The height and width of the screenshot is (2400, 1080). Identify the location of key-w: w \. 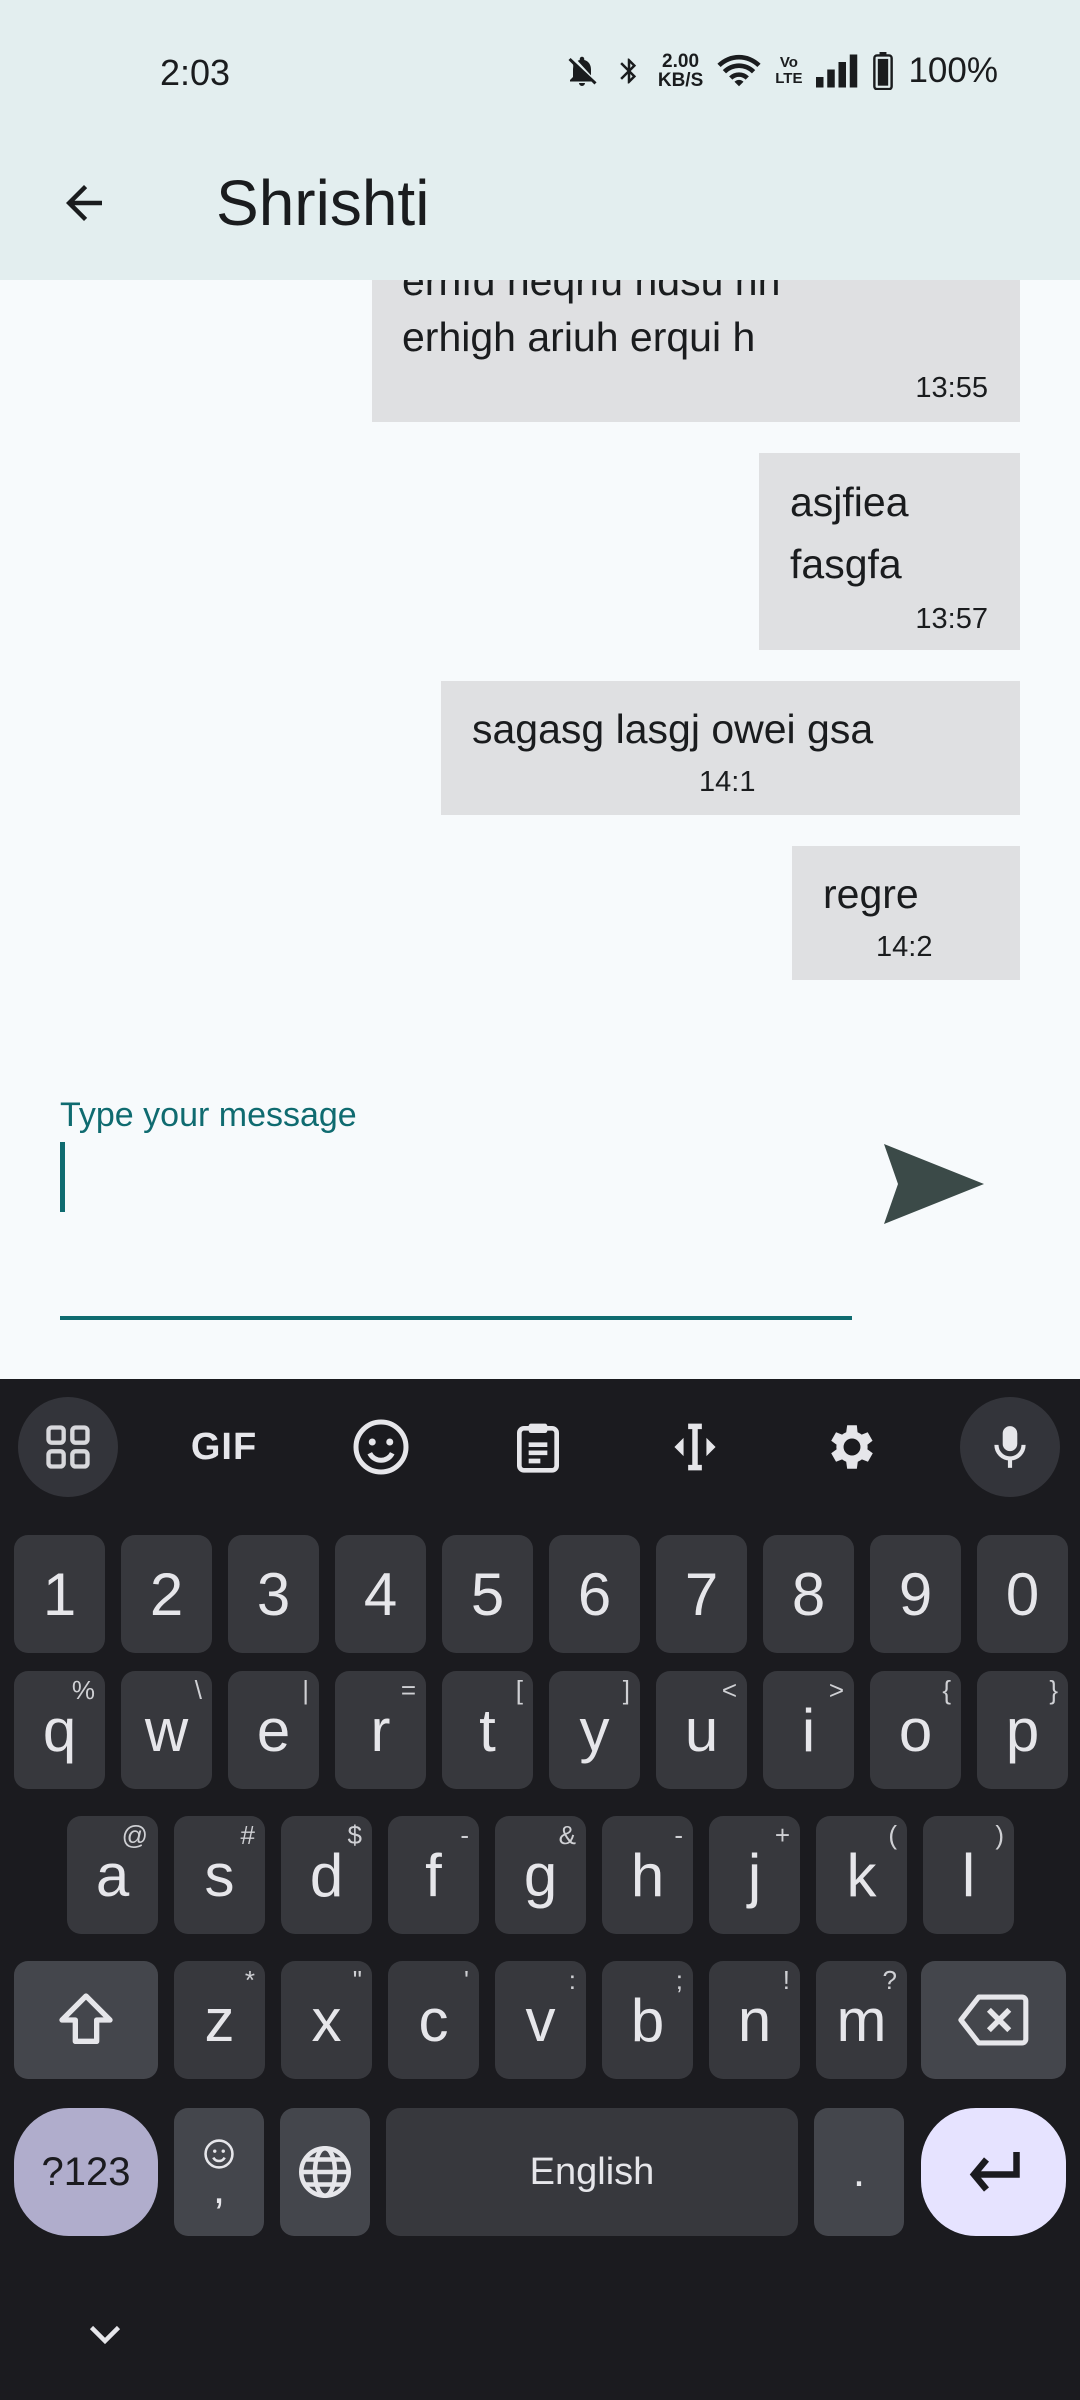
(166, 1730).